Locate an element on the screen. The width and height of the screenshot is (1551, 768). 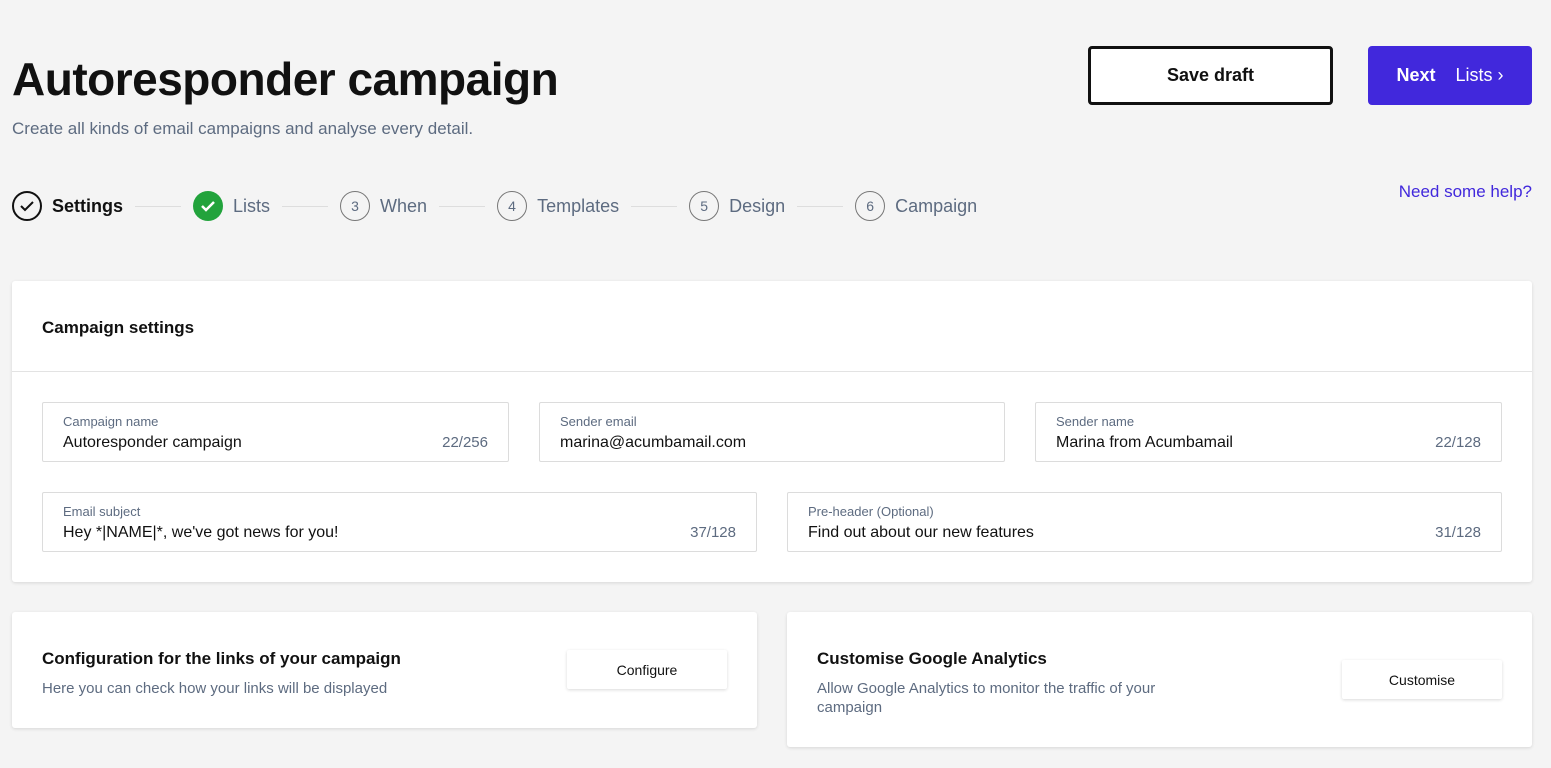
step-when: 3 When is located at coordinates (383, 206).